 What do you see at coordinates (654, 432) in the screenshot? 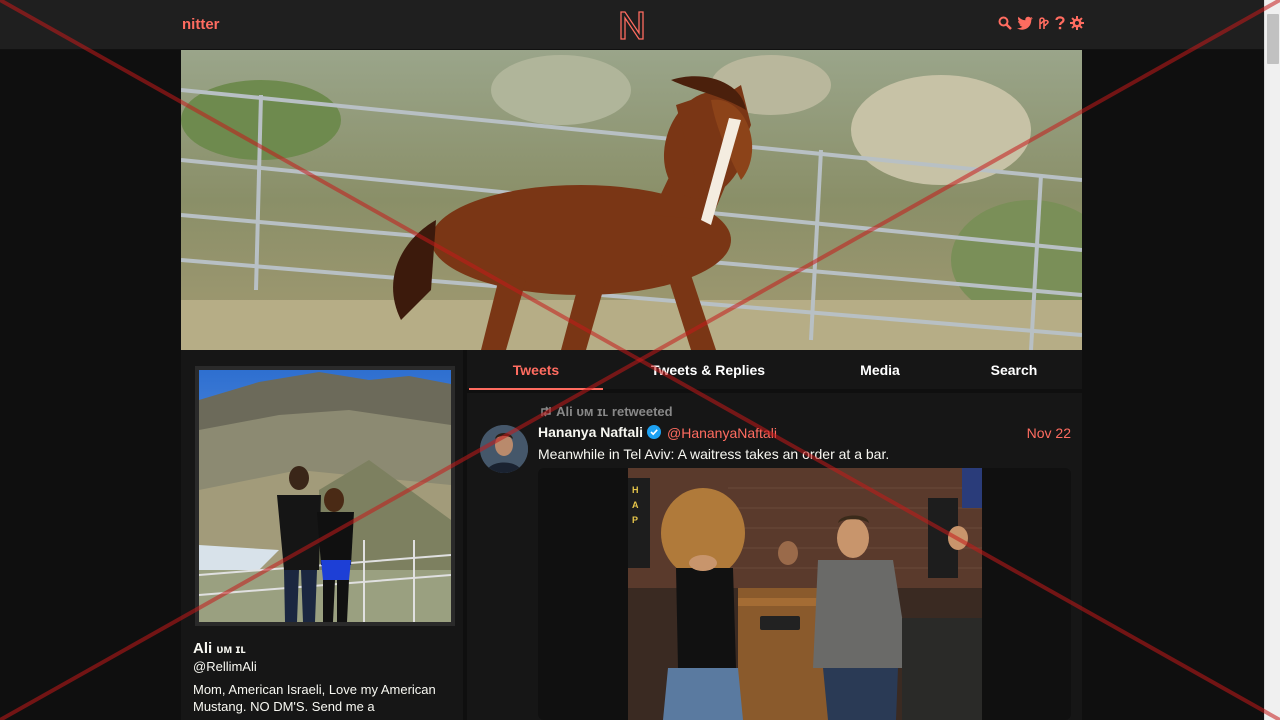
I see `verified-badge-icon` at bounding box center [654, 432].